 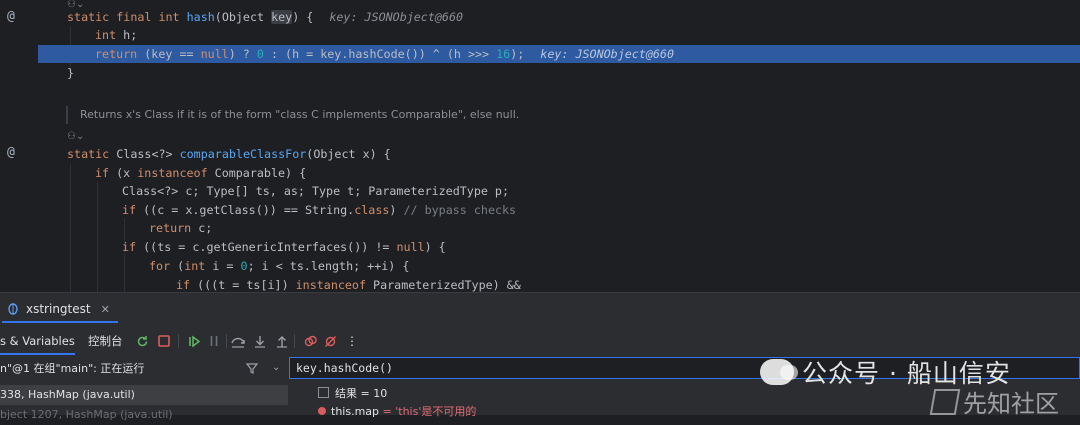 What do you see at coordinates (13, 309) in the screenshot?
I see `debug-icon` at bounding box center [13, 309].